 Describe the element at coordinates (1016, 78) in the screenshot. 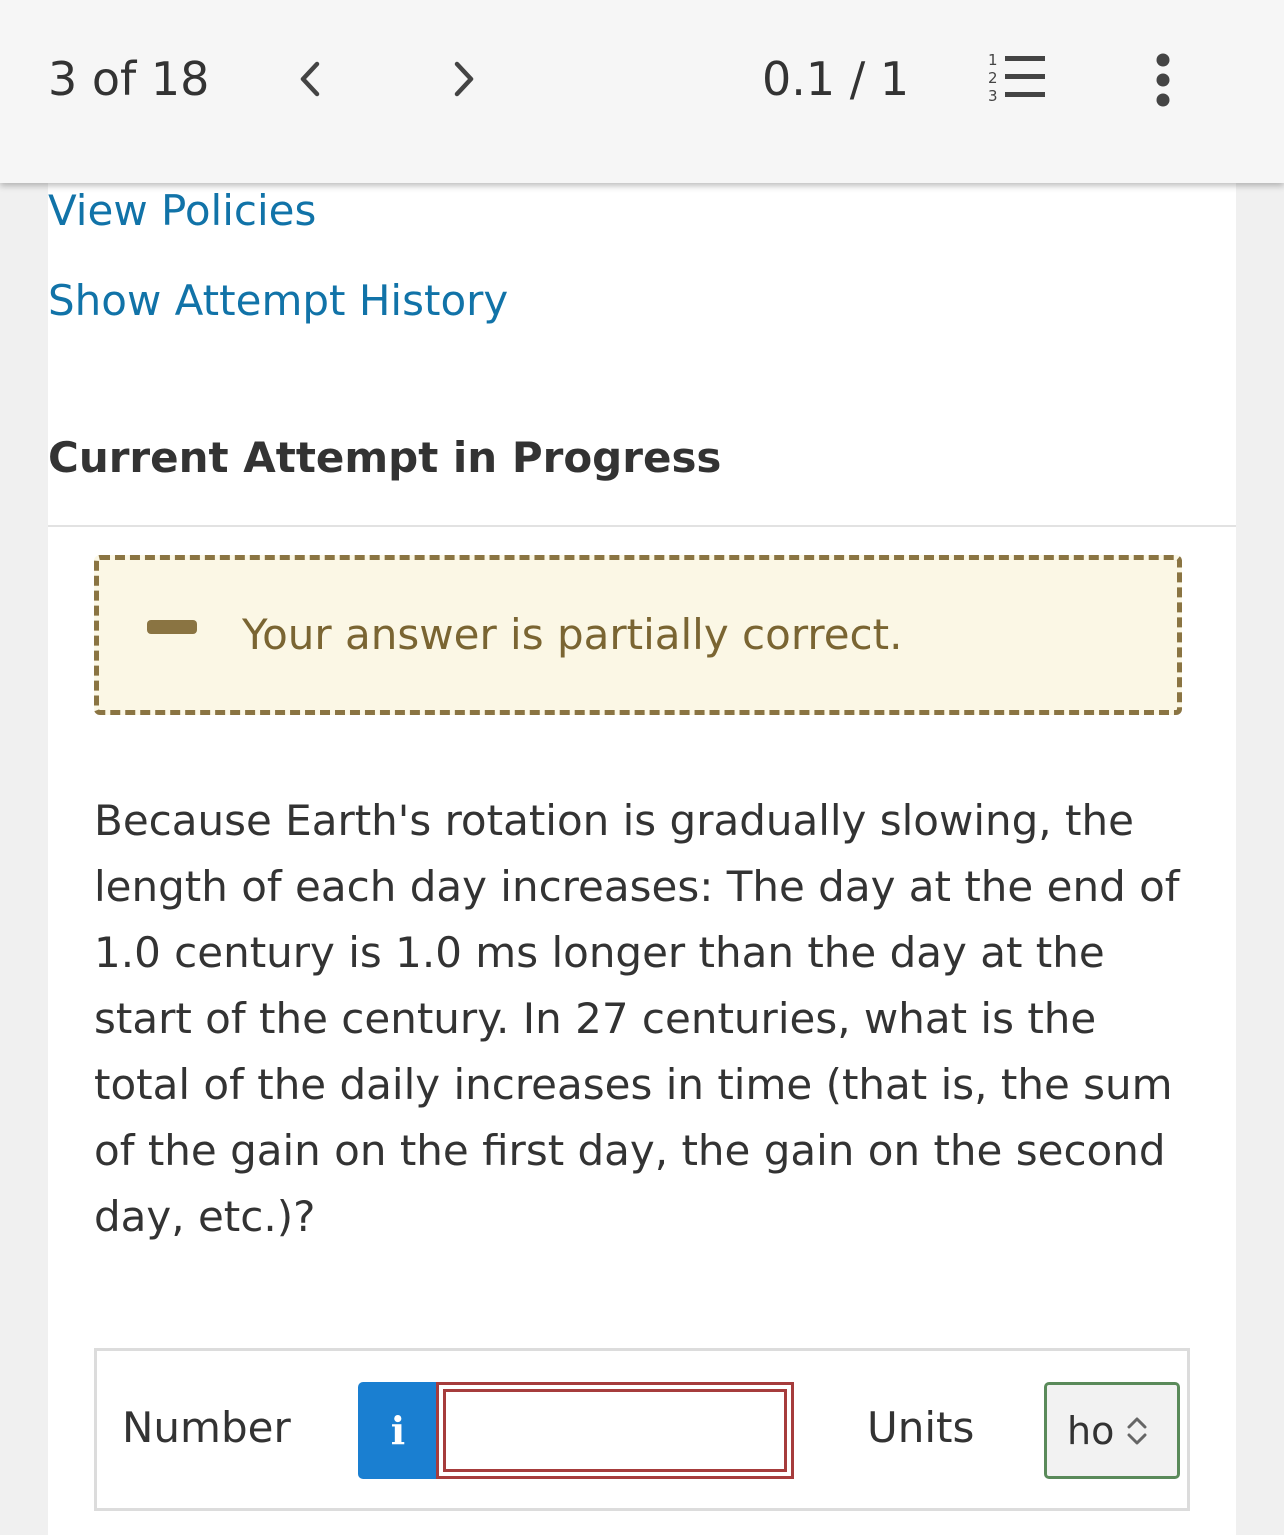

I see `numbered-list-icon: 1 2 3` at that location.